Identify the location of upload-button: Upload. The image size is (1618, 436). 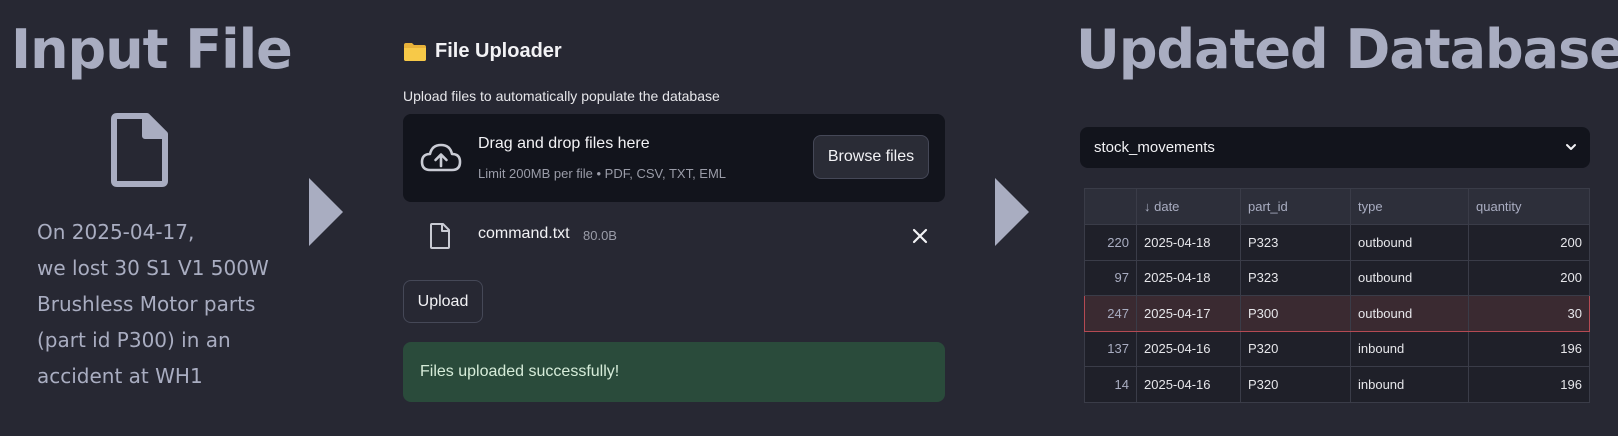
(443, 301).